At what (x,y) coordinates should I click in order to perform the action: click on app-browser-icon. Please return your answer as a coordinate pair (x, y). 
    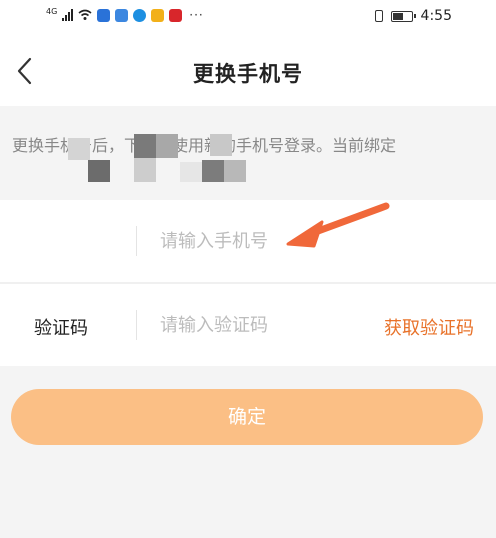
    Looking at the image, I should click on (140, 15).